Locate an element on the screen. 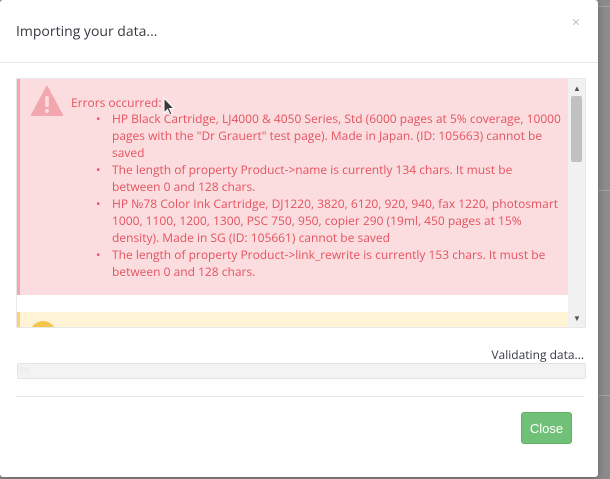  error-alert-title: Errors occurred: is located at coordinates (116, 102).